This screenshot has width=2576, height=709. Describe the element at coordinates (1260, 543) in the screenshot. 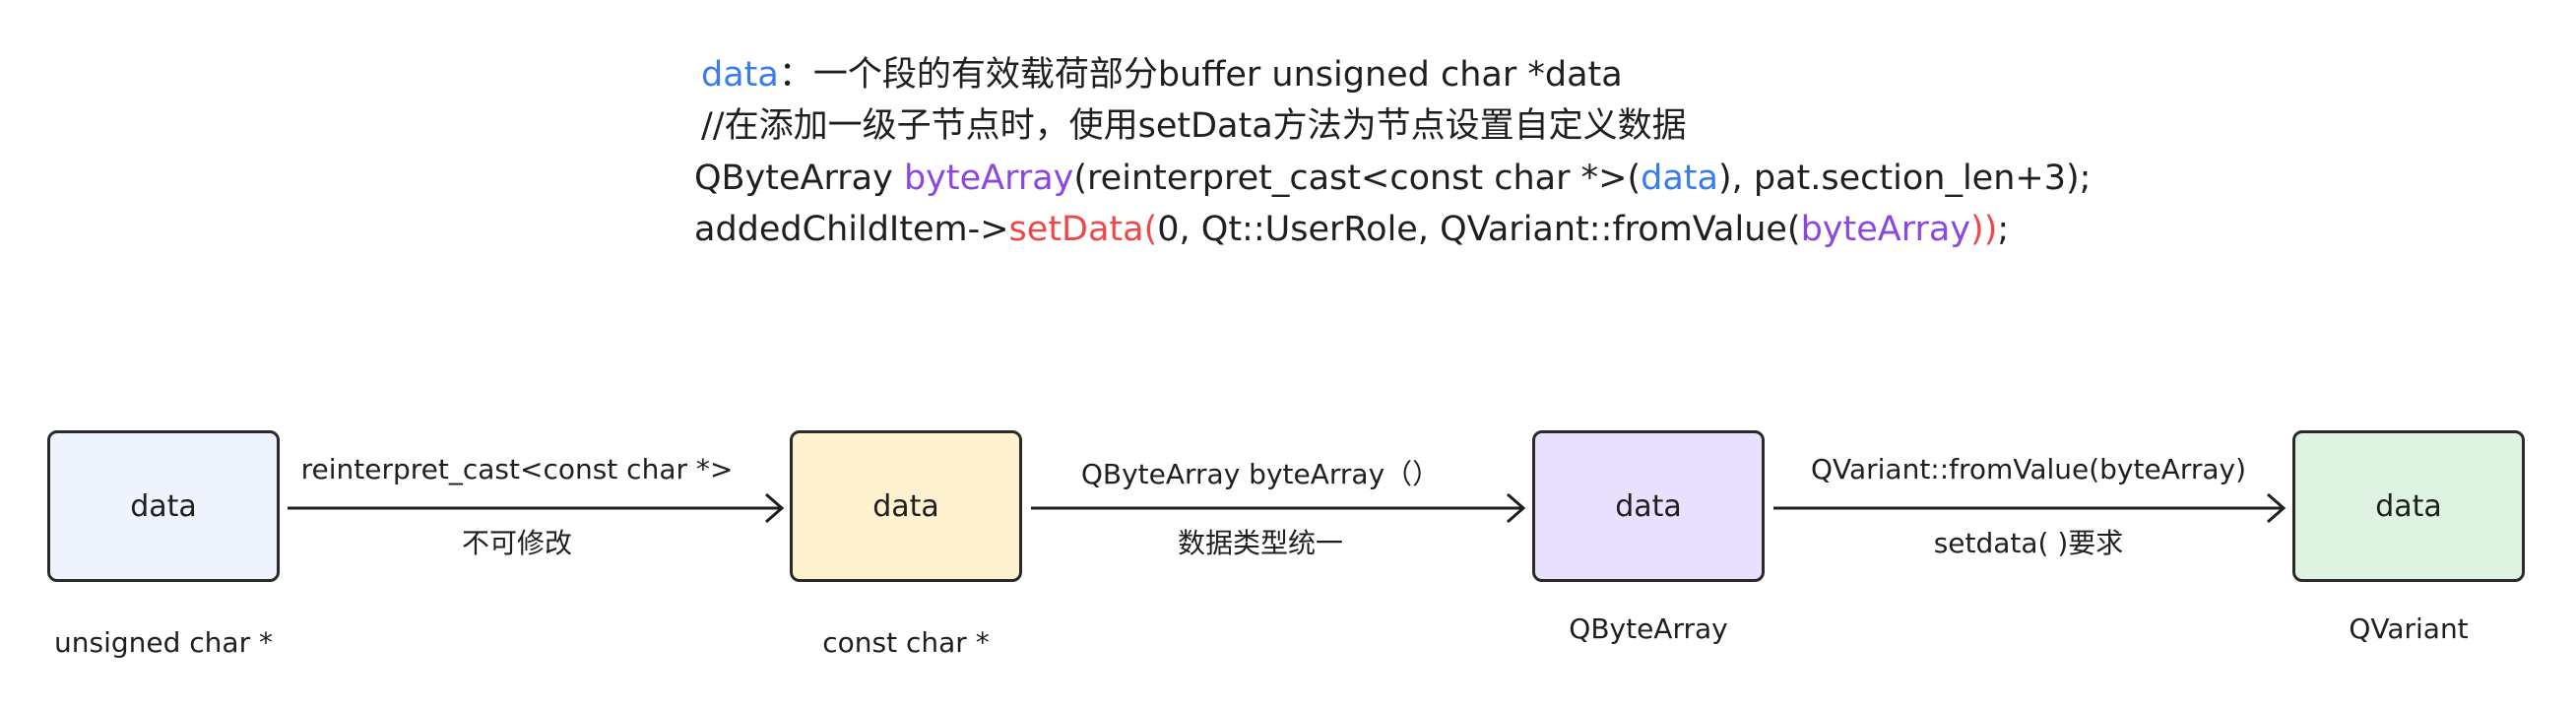

I see `edge-2-bottom-label: 数据类型统一` at that location.